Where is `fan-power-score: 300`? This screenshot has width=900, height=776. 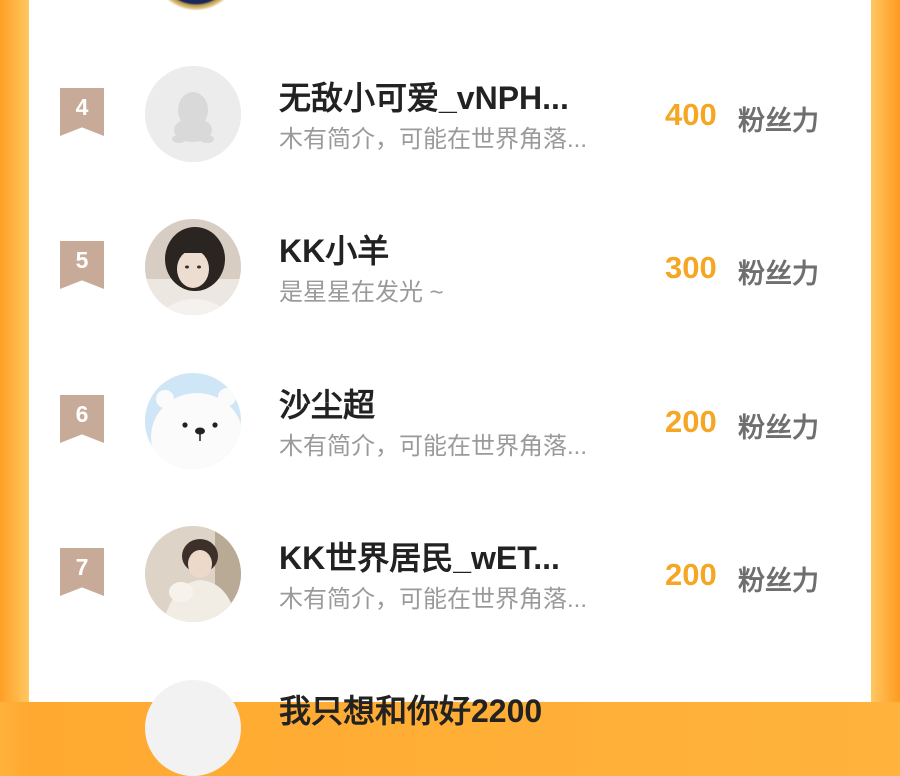
fan-power-score: 300 is located at coordinates (691, 267).